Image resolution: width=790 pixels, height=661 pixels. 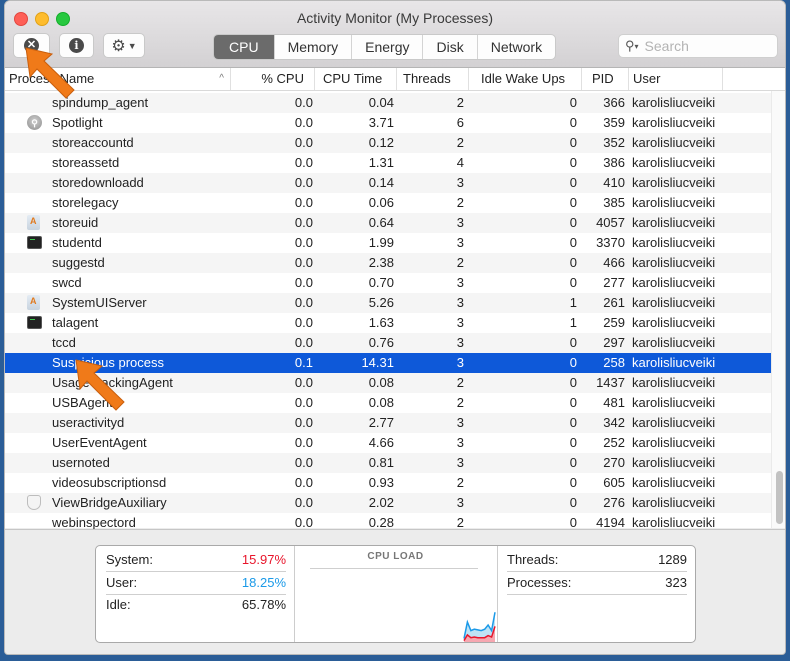 I want to click on process-name-cell: storeaccountd, so click(x=93, y=142).